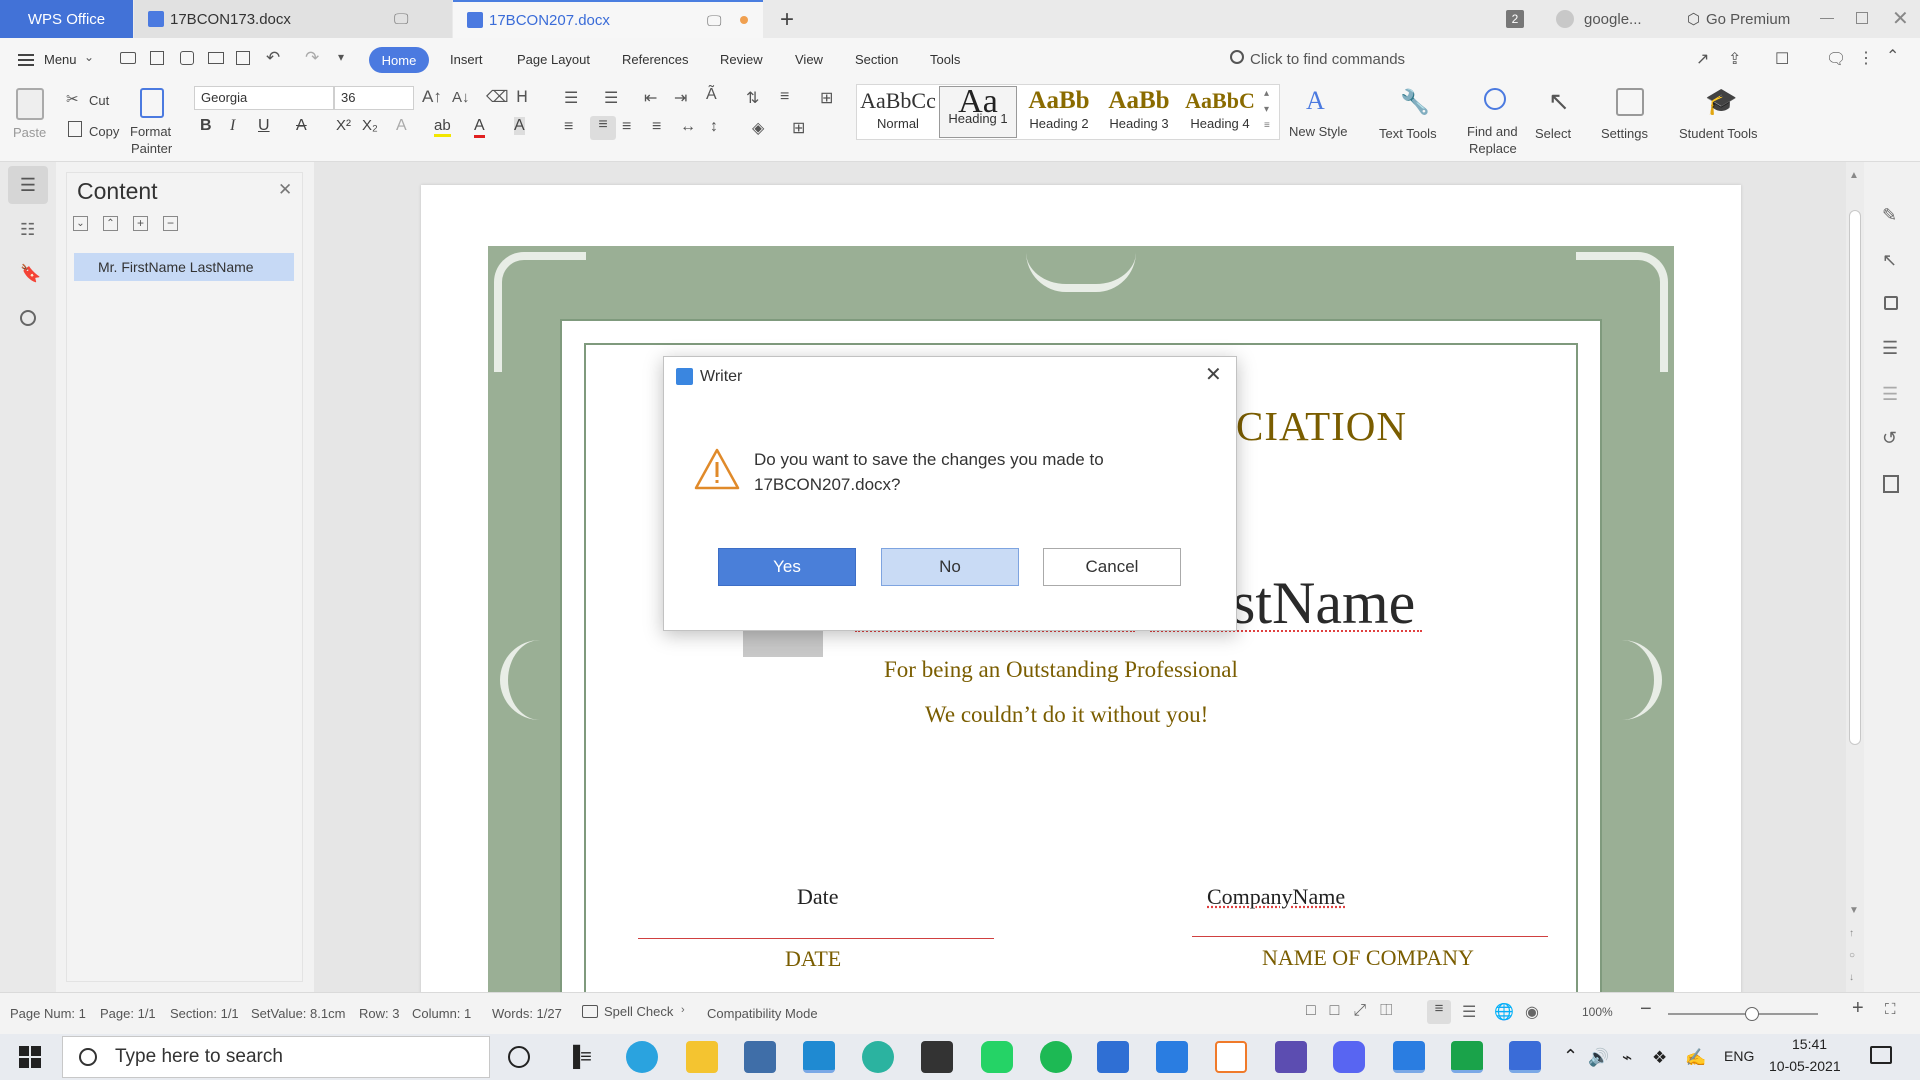  What do you see at coordinates (813, 959) in the screenshot?
I see `date-value: DATE` at bounding box center [813, 959].